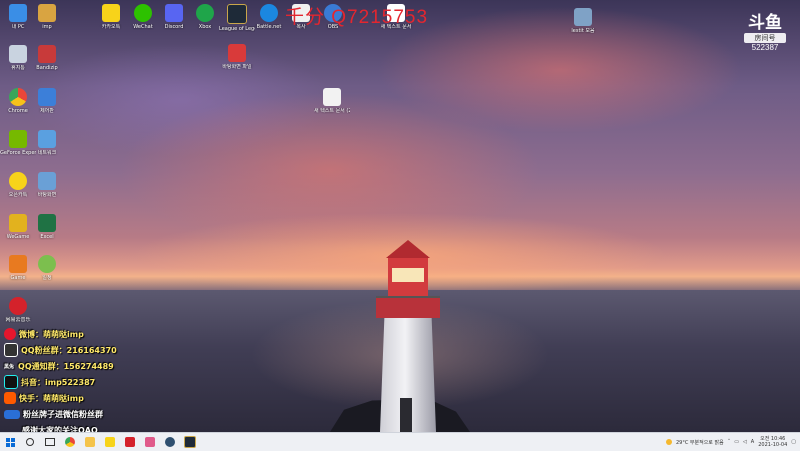 The height and width of the screenshot is (451, 800). I want to click on desktop-icon-control-panel: 제어판, so click(47, 101).